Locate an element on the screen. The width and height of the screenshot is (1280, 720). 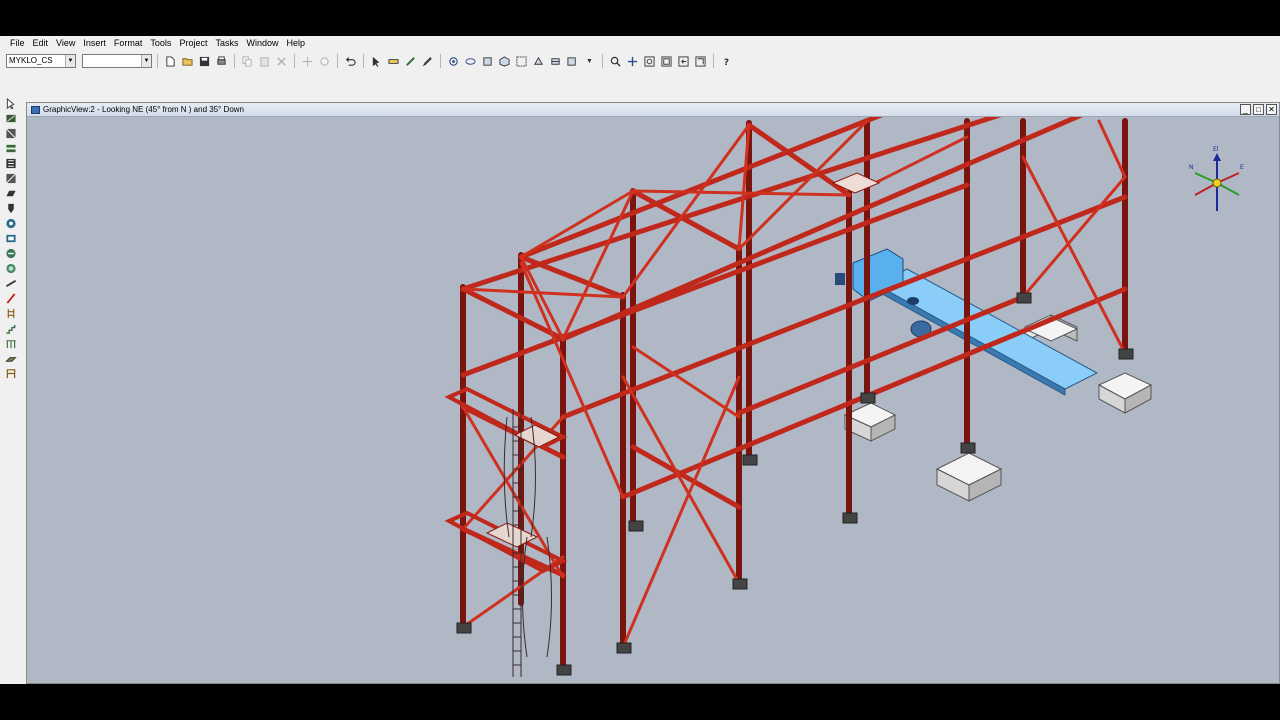
compass-center is located at coordinates (1217, 183).